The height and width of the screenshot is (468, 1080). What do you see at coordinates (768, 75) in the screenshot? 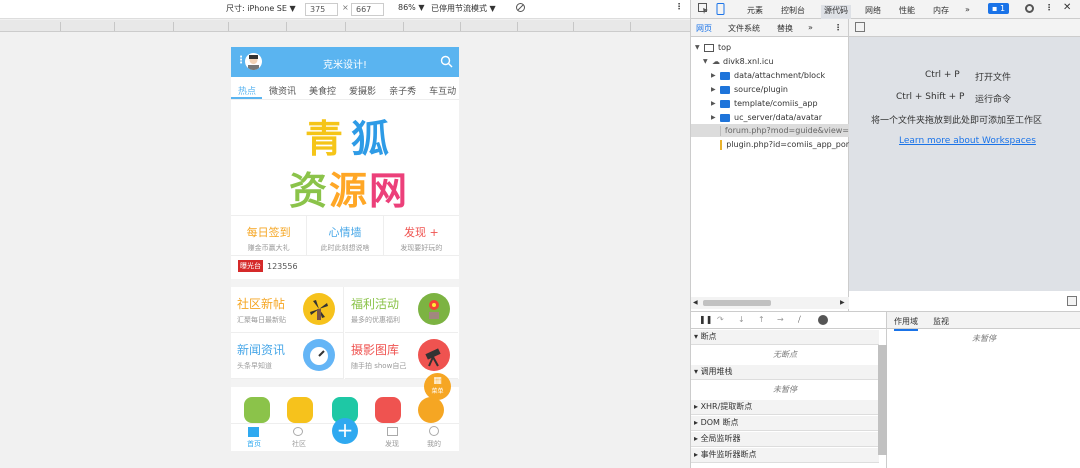
I see `tree-item-folder: ▶ data/attachment/block` at bounding box center [768, 75].